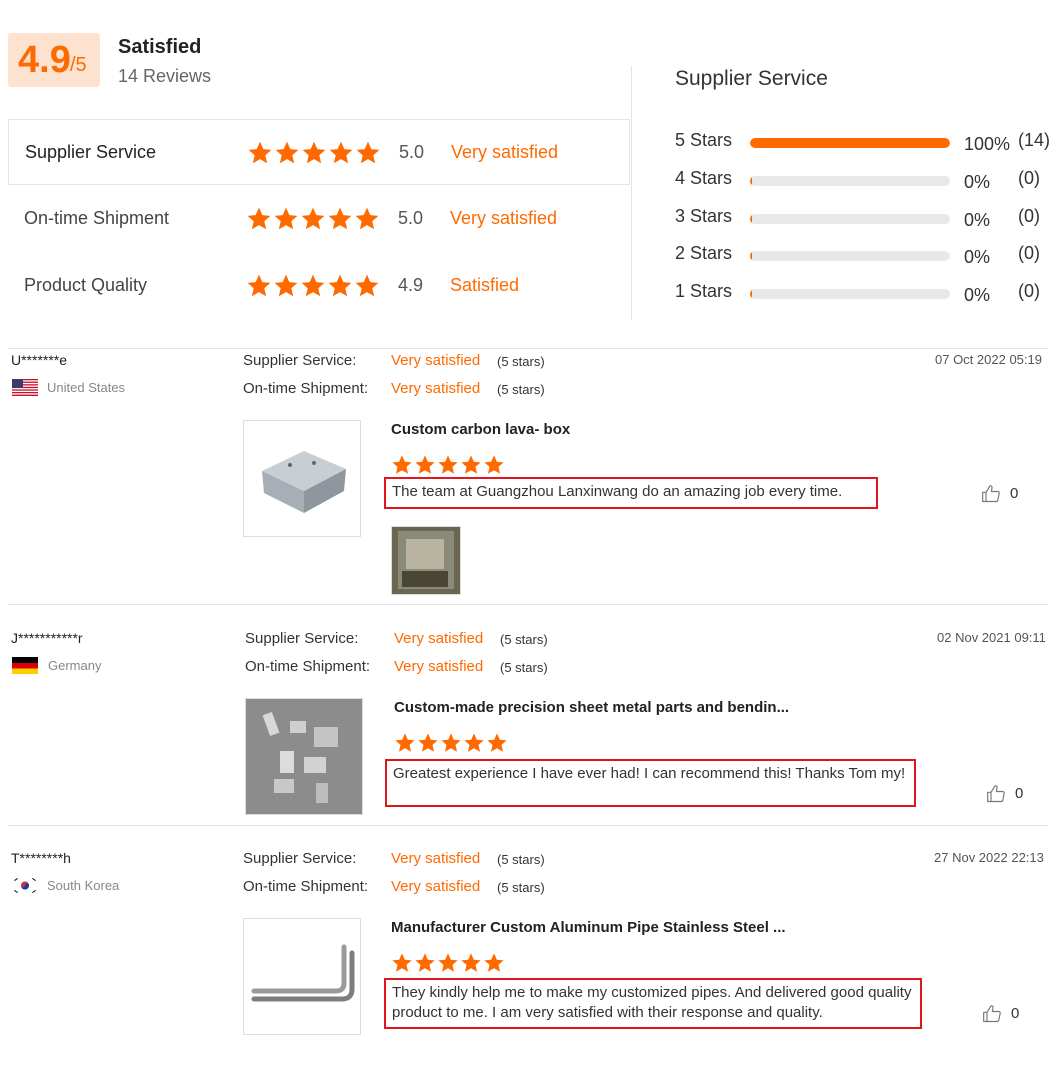 This screenshot has height=1068, width=1060. I want to click on product-rating-stars, so click(451, 743).